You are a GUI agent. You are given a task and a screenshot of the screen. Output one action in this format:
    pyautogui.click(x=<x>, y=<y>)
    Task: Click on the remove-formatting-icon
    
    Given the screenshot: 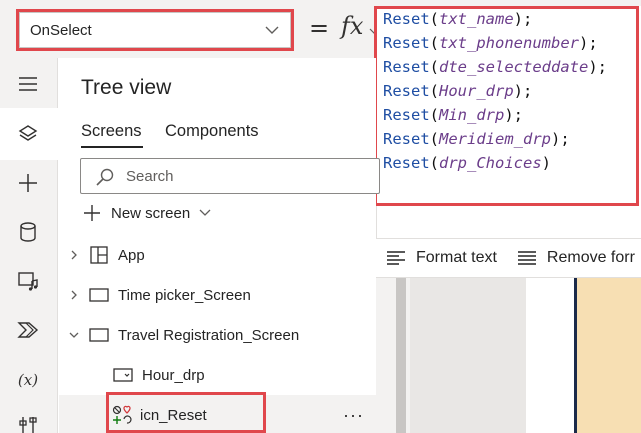 What is the action you would take?
    pyautogui.click(x=526, y=258)
    